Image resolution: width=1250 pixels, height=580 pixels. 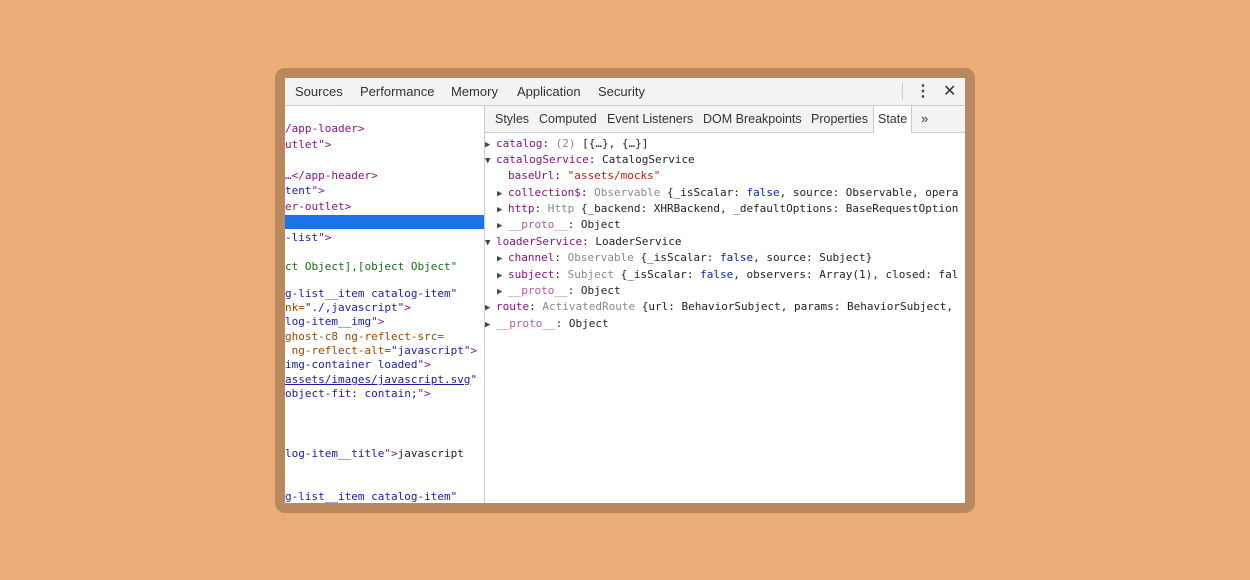 I want to click on state-row-loader-service: ▼ loaderService: LoaderService, so click(x=583, y=242).